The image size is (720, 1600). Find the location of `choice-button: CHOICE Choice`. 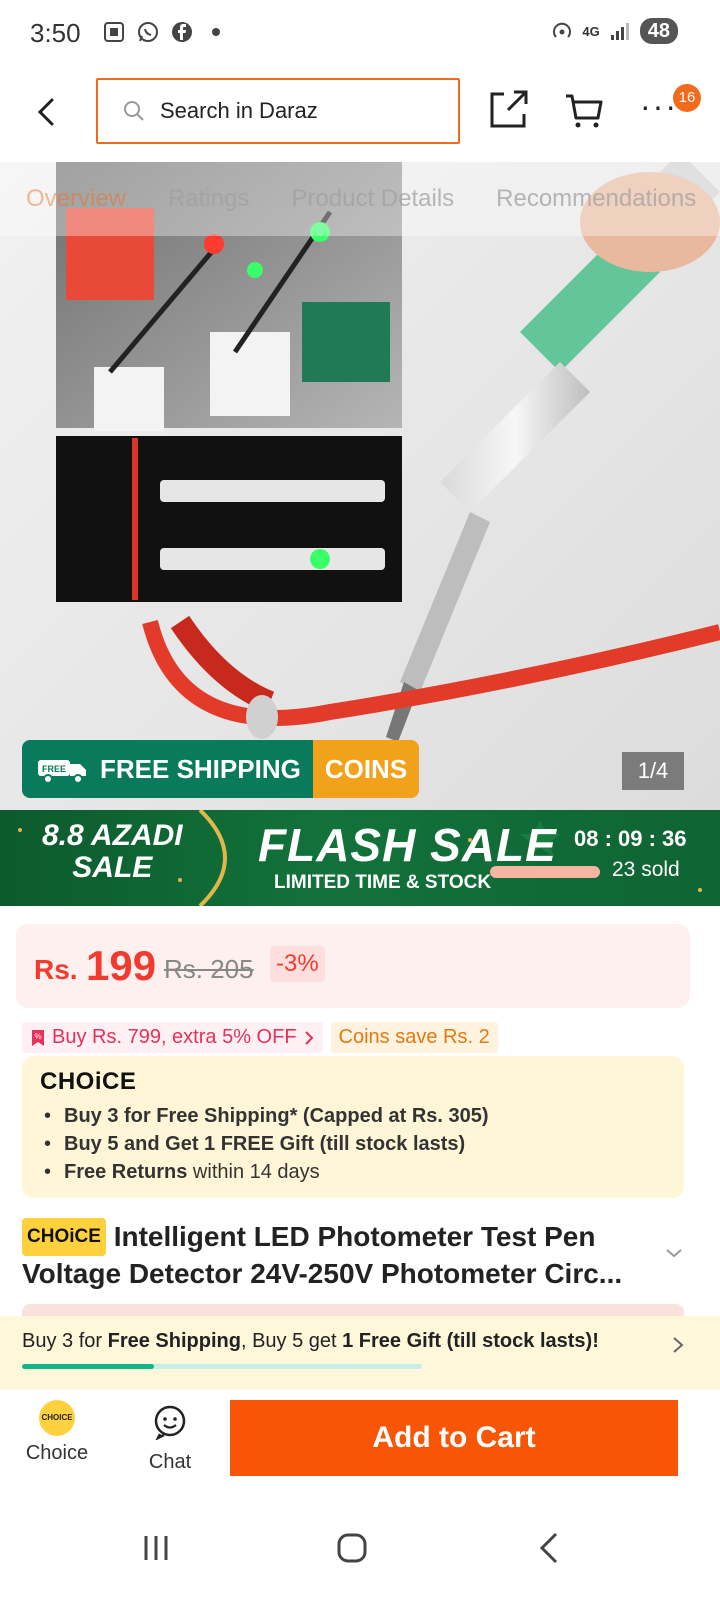

choice-button: CHOICE Choice is located at coordinates (57, 1432).